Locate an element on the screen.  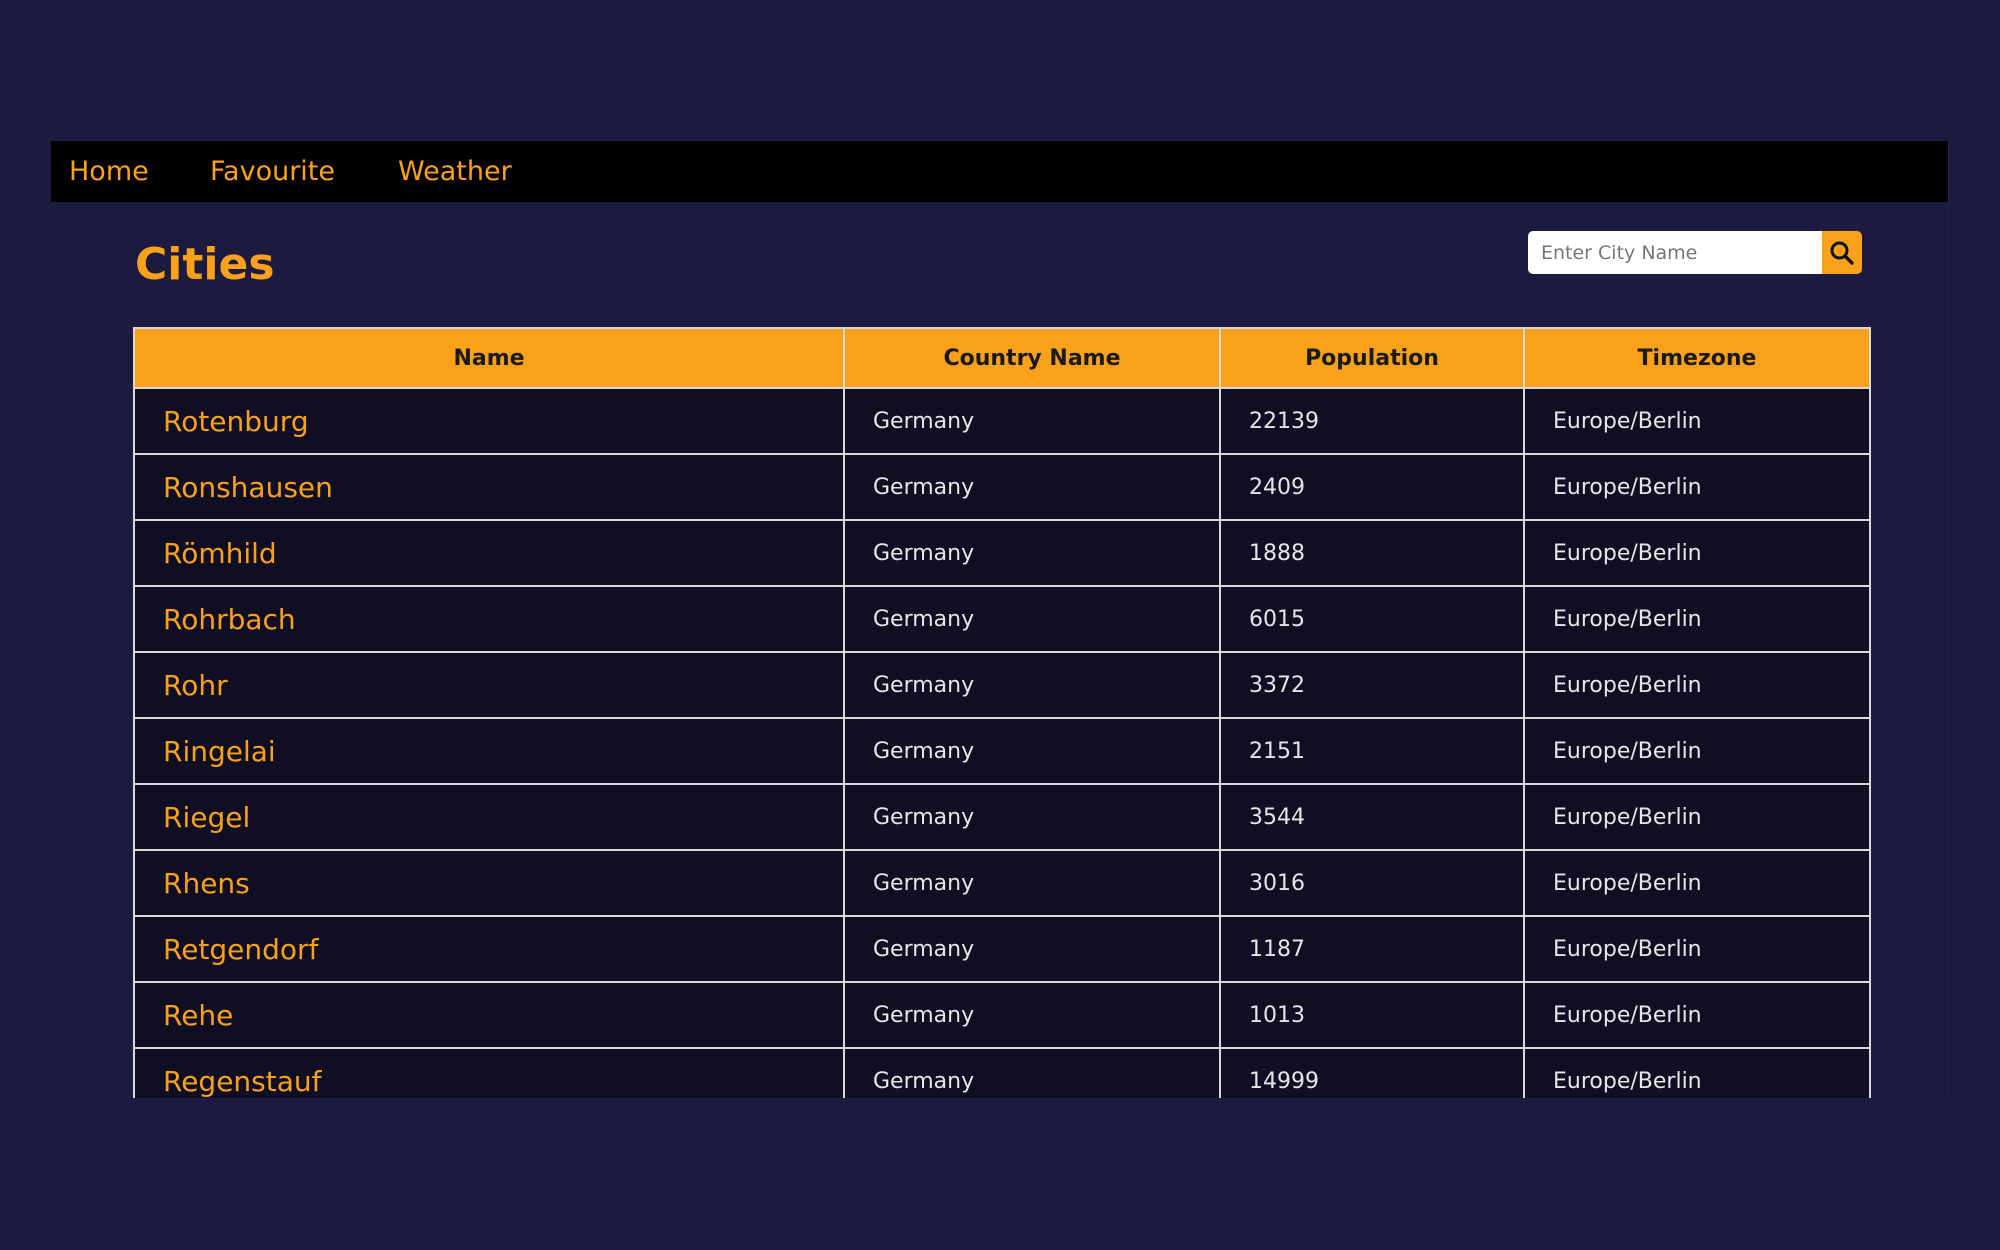
header-name: Name is located at coordinates (489, 358).